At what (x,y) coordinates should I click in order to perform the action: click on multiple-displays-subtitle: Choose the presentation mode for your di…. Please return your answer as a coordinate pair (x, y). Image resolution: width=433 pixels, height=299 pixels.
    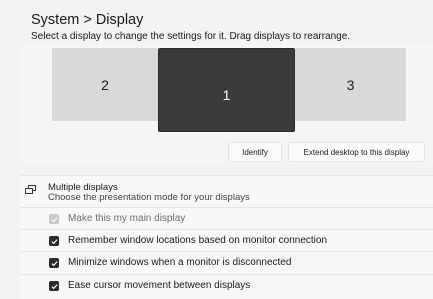
    Looking at the image, I should click on (149, 197).